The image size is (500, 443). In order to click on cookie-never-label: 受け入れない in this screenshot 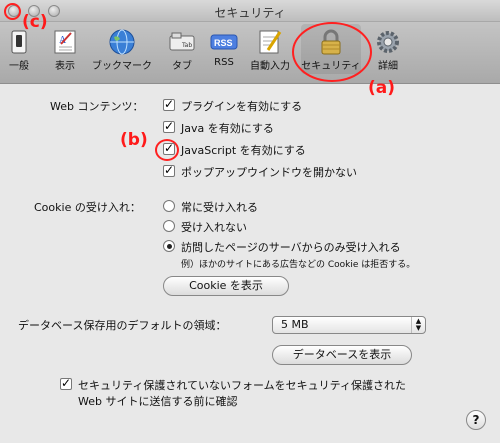, I will do `click(214, 227)`.